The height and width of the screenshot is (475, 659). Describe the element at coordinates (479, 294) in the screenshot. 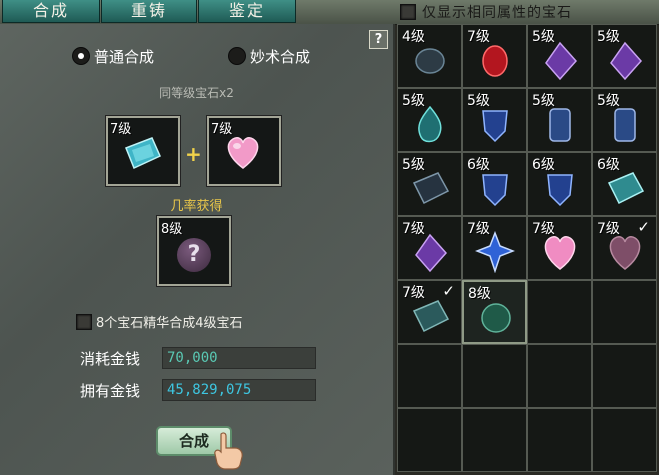

I see `inventory-slot-level: 8级` at that location.